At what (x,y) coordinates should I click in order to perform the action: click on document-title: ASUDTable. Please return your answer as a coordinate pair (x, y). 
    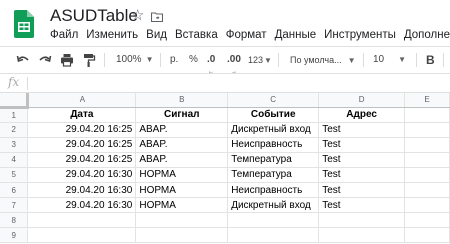
    Looking at the image, I should click on (94, 16).